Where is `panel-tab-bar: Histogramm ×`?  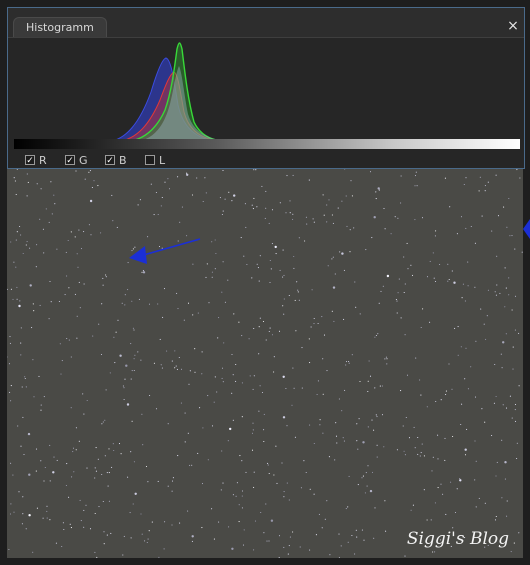
panel-tab-bar: Histogramm × is located at coordinates (266, 23).